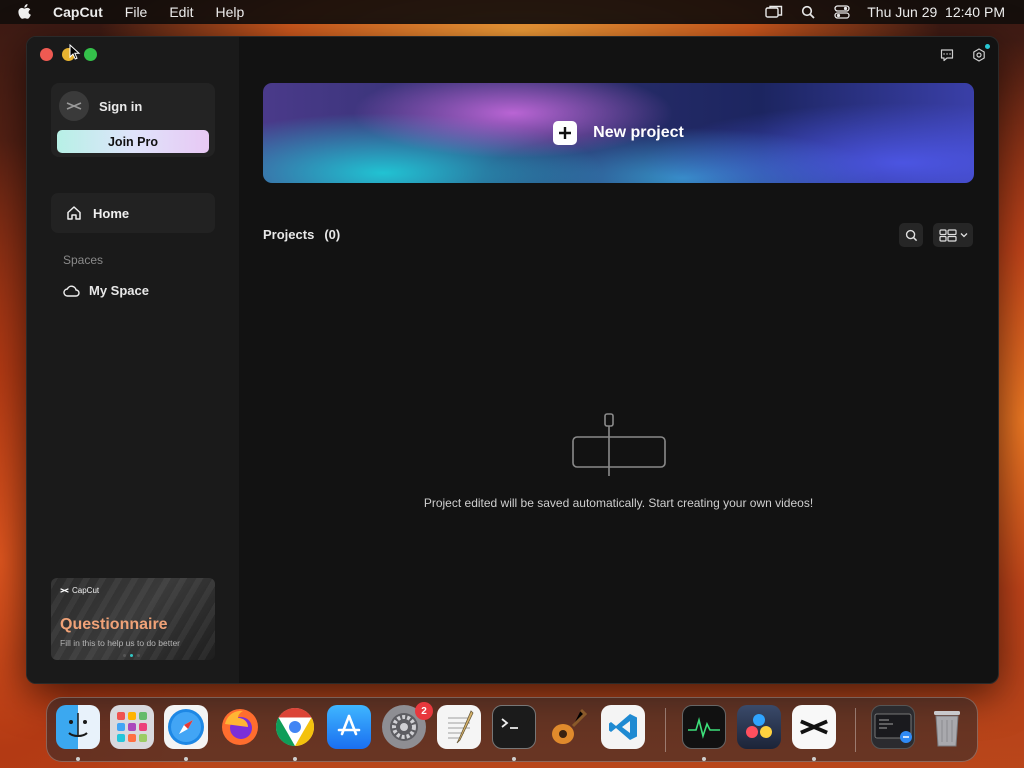 Image resolution: width=1024 pixels, height=768 pixels. I want to click on dock-davinci-resolve, so click(759, 727).